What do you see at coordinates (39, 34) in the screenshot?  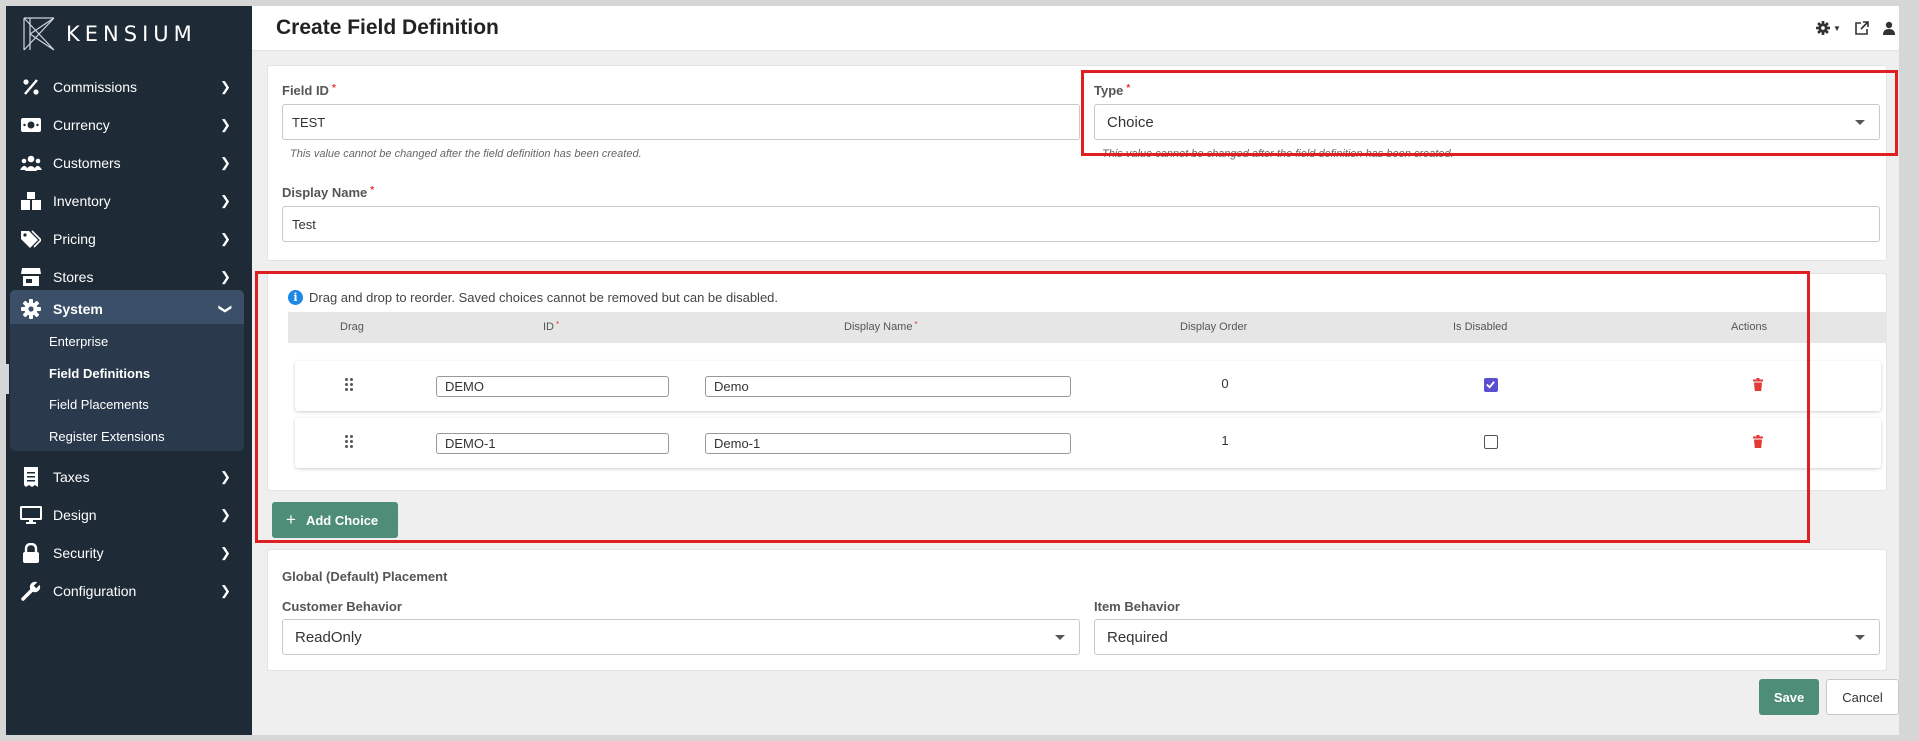 I see `kensium-logo-mark` at bounding box center [39, 34].